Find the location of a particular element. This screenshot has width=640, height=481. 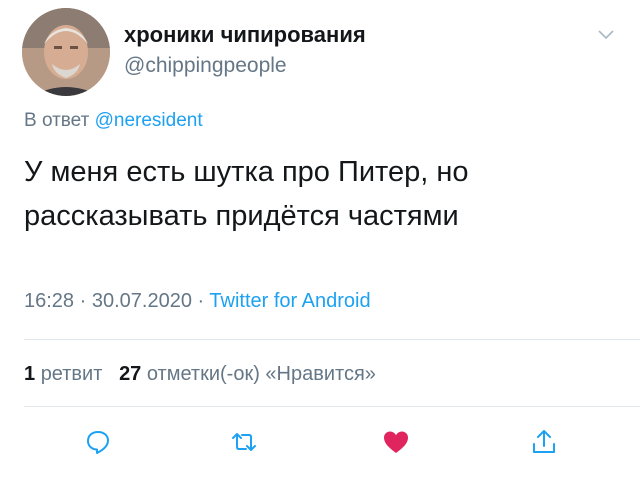

tweet-stats: 1 ретвит 27 отметки(-ок) «Нравится» is located at coordinates (200, 374).